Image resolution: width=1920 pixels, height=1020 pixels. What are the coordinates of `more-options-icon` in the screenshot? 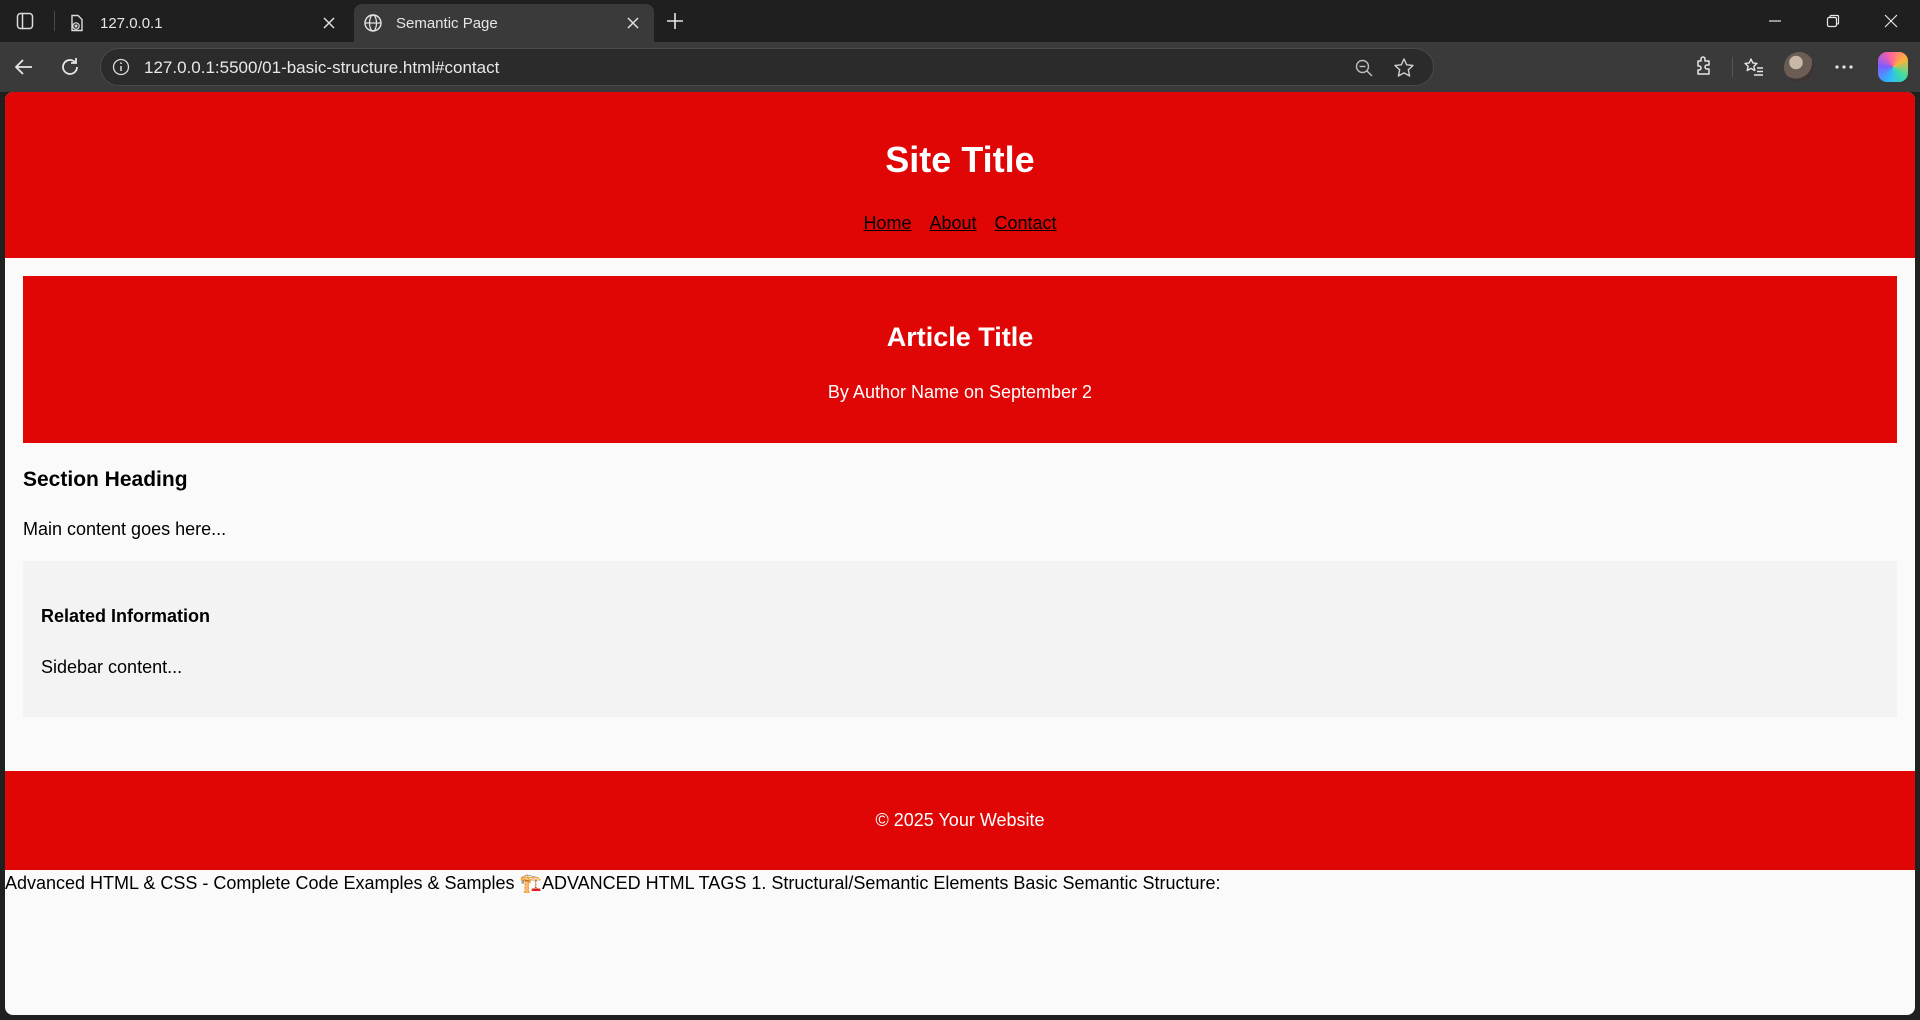 It's located at (1844, 67).